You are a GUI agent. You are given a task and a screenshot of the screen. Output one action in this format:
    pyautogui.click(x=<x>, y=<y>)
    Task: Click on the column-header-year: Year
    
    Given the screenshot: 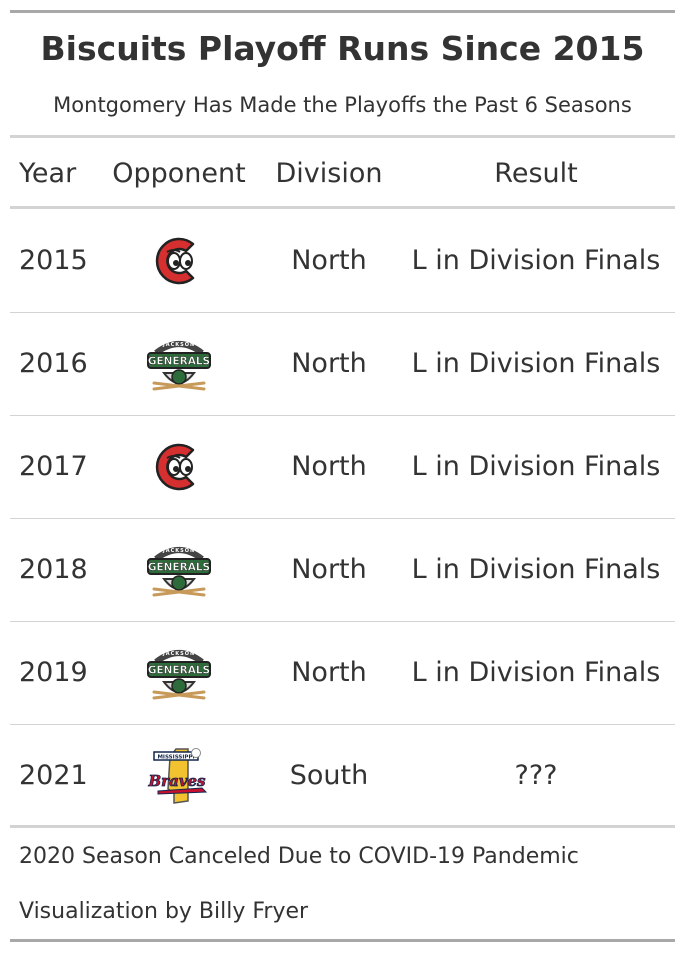 What is the action you would take?
    pyautogui.click(x=48, y=173)
    